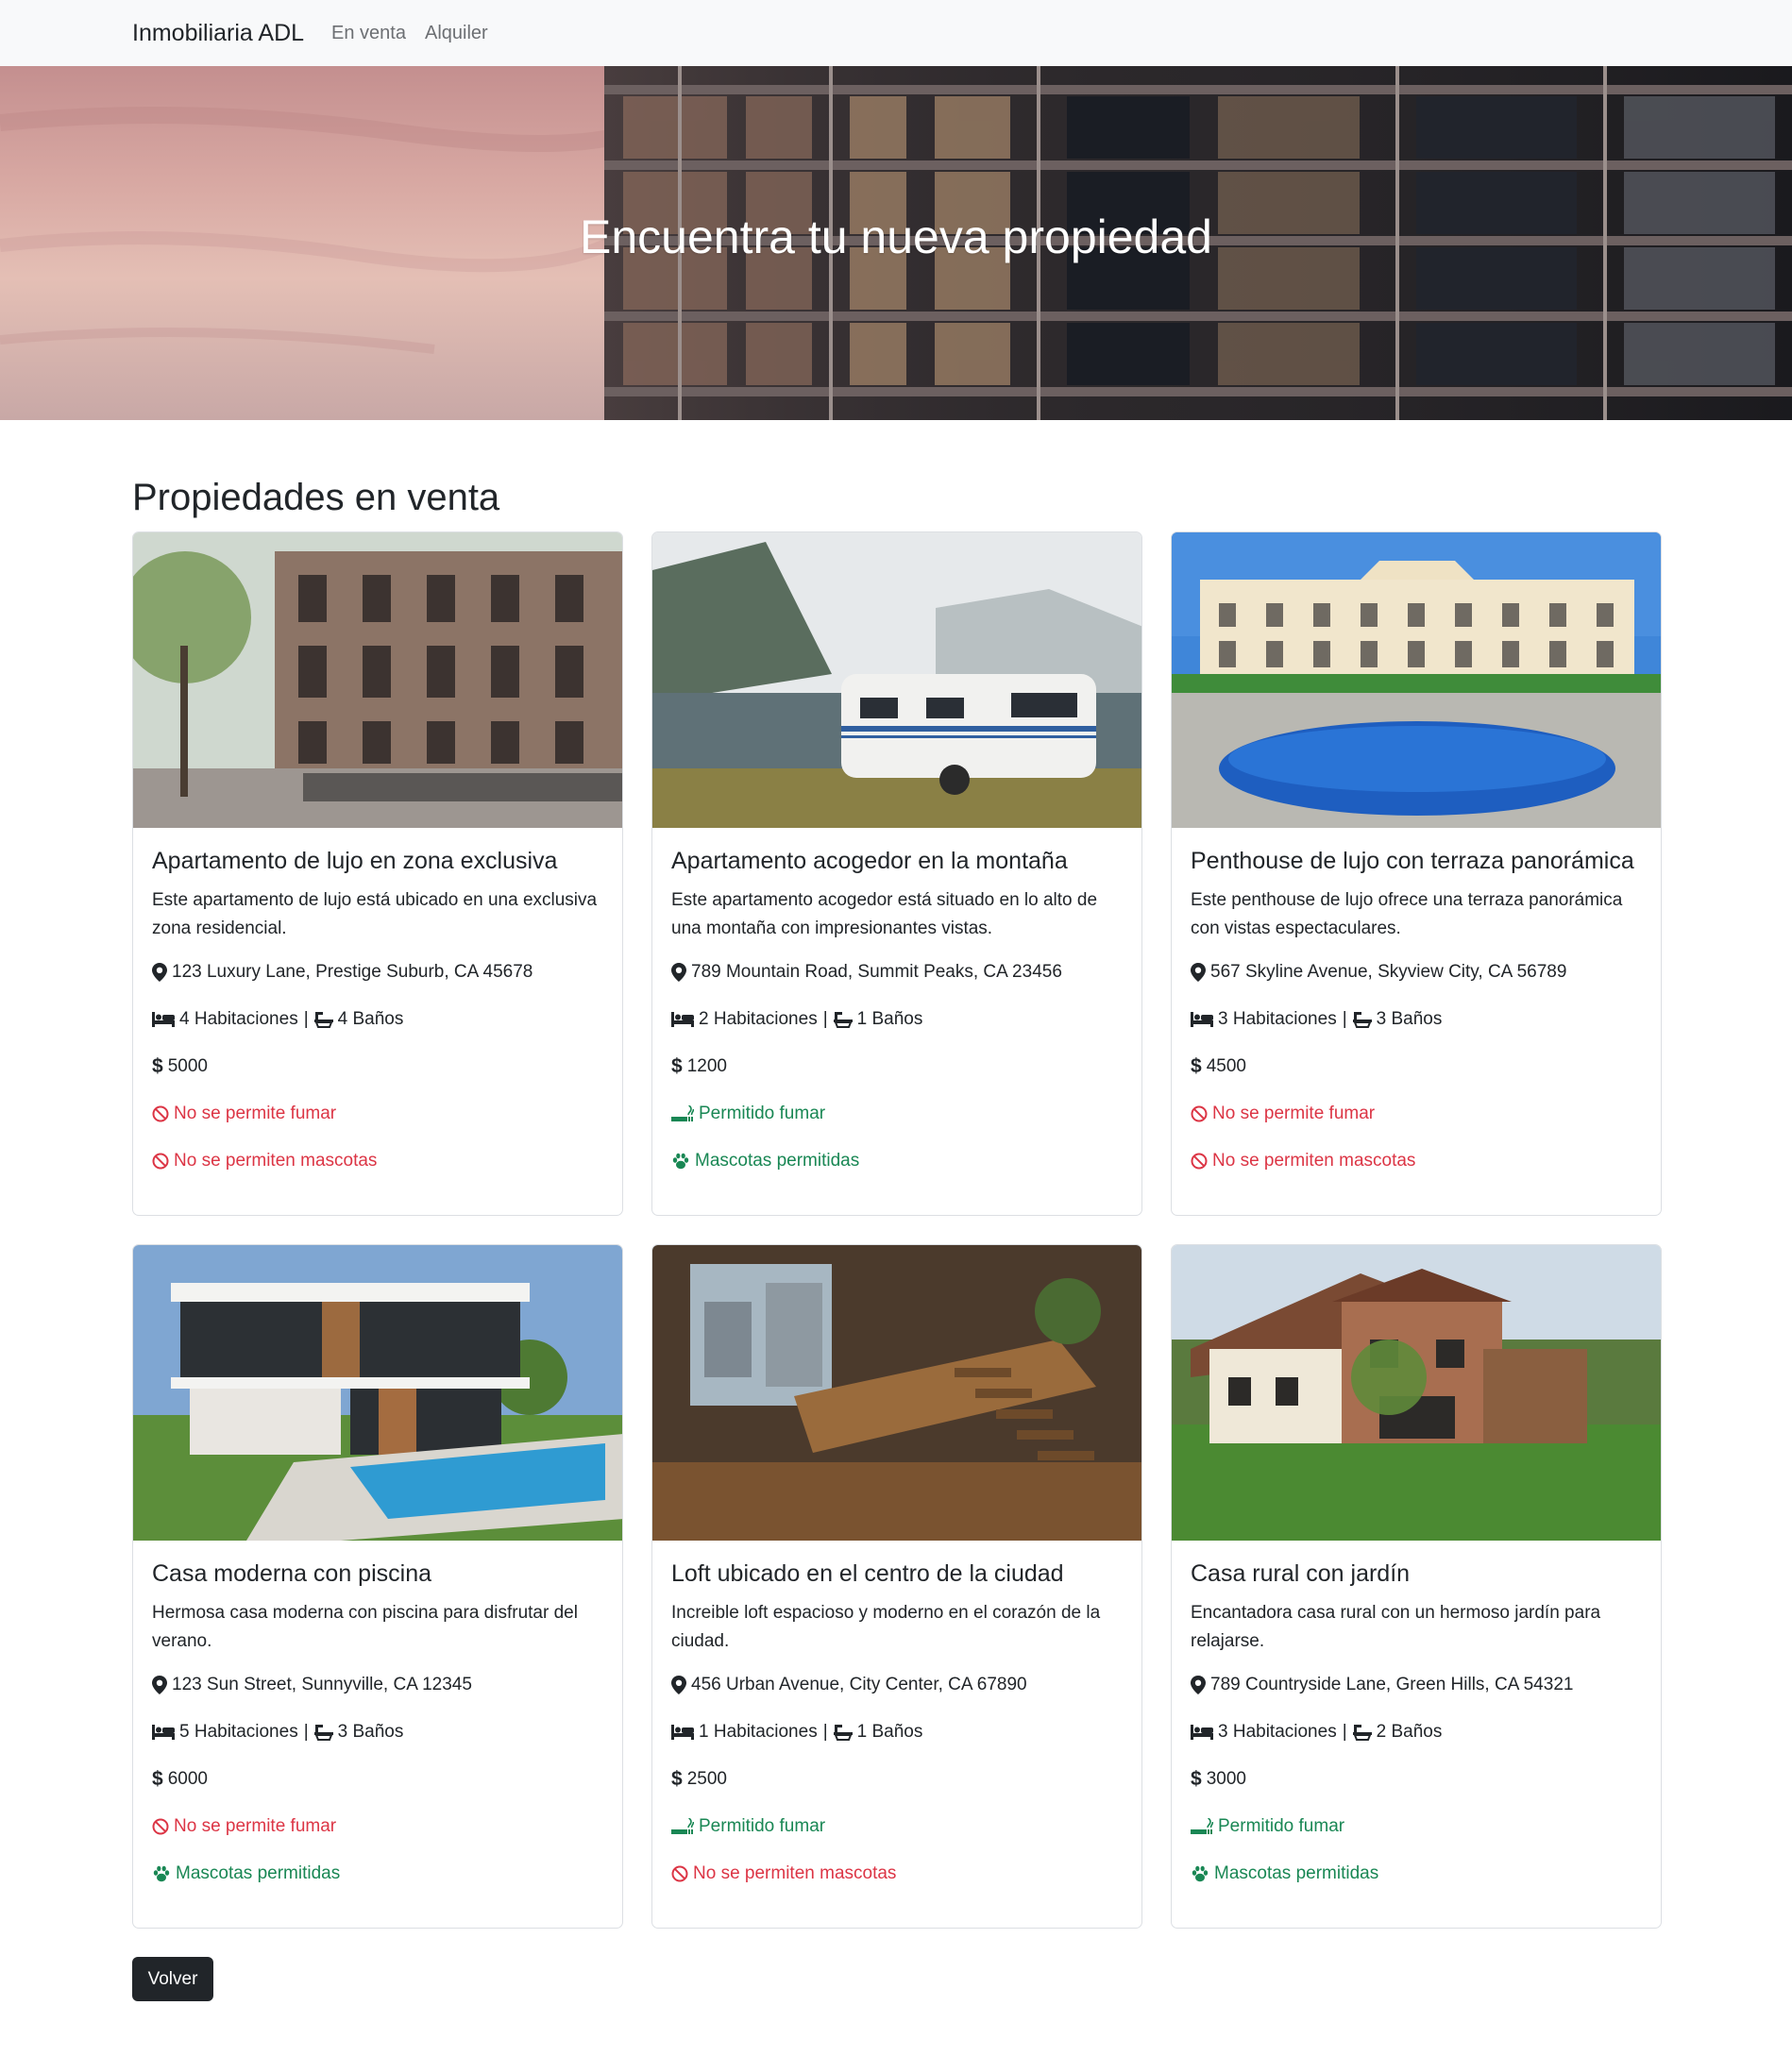 This screenshot has width=1792, height=2056. Describe the element at coordinates (867, 1573) in the screenshot. I see `property-title: Loft ubicado en el centro de la ciudad` at that location.